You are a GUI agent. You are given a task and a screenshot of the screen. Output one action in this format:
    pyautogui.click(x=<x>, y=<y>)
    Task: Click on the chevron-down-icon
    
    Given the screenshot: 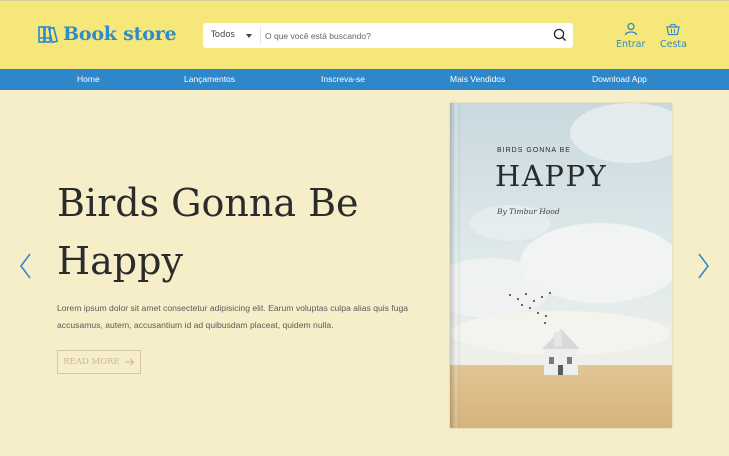 What is the action you would take?
    pyautogui.click(x=249, y=36)
    